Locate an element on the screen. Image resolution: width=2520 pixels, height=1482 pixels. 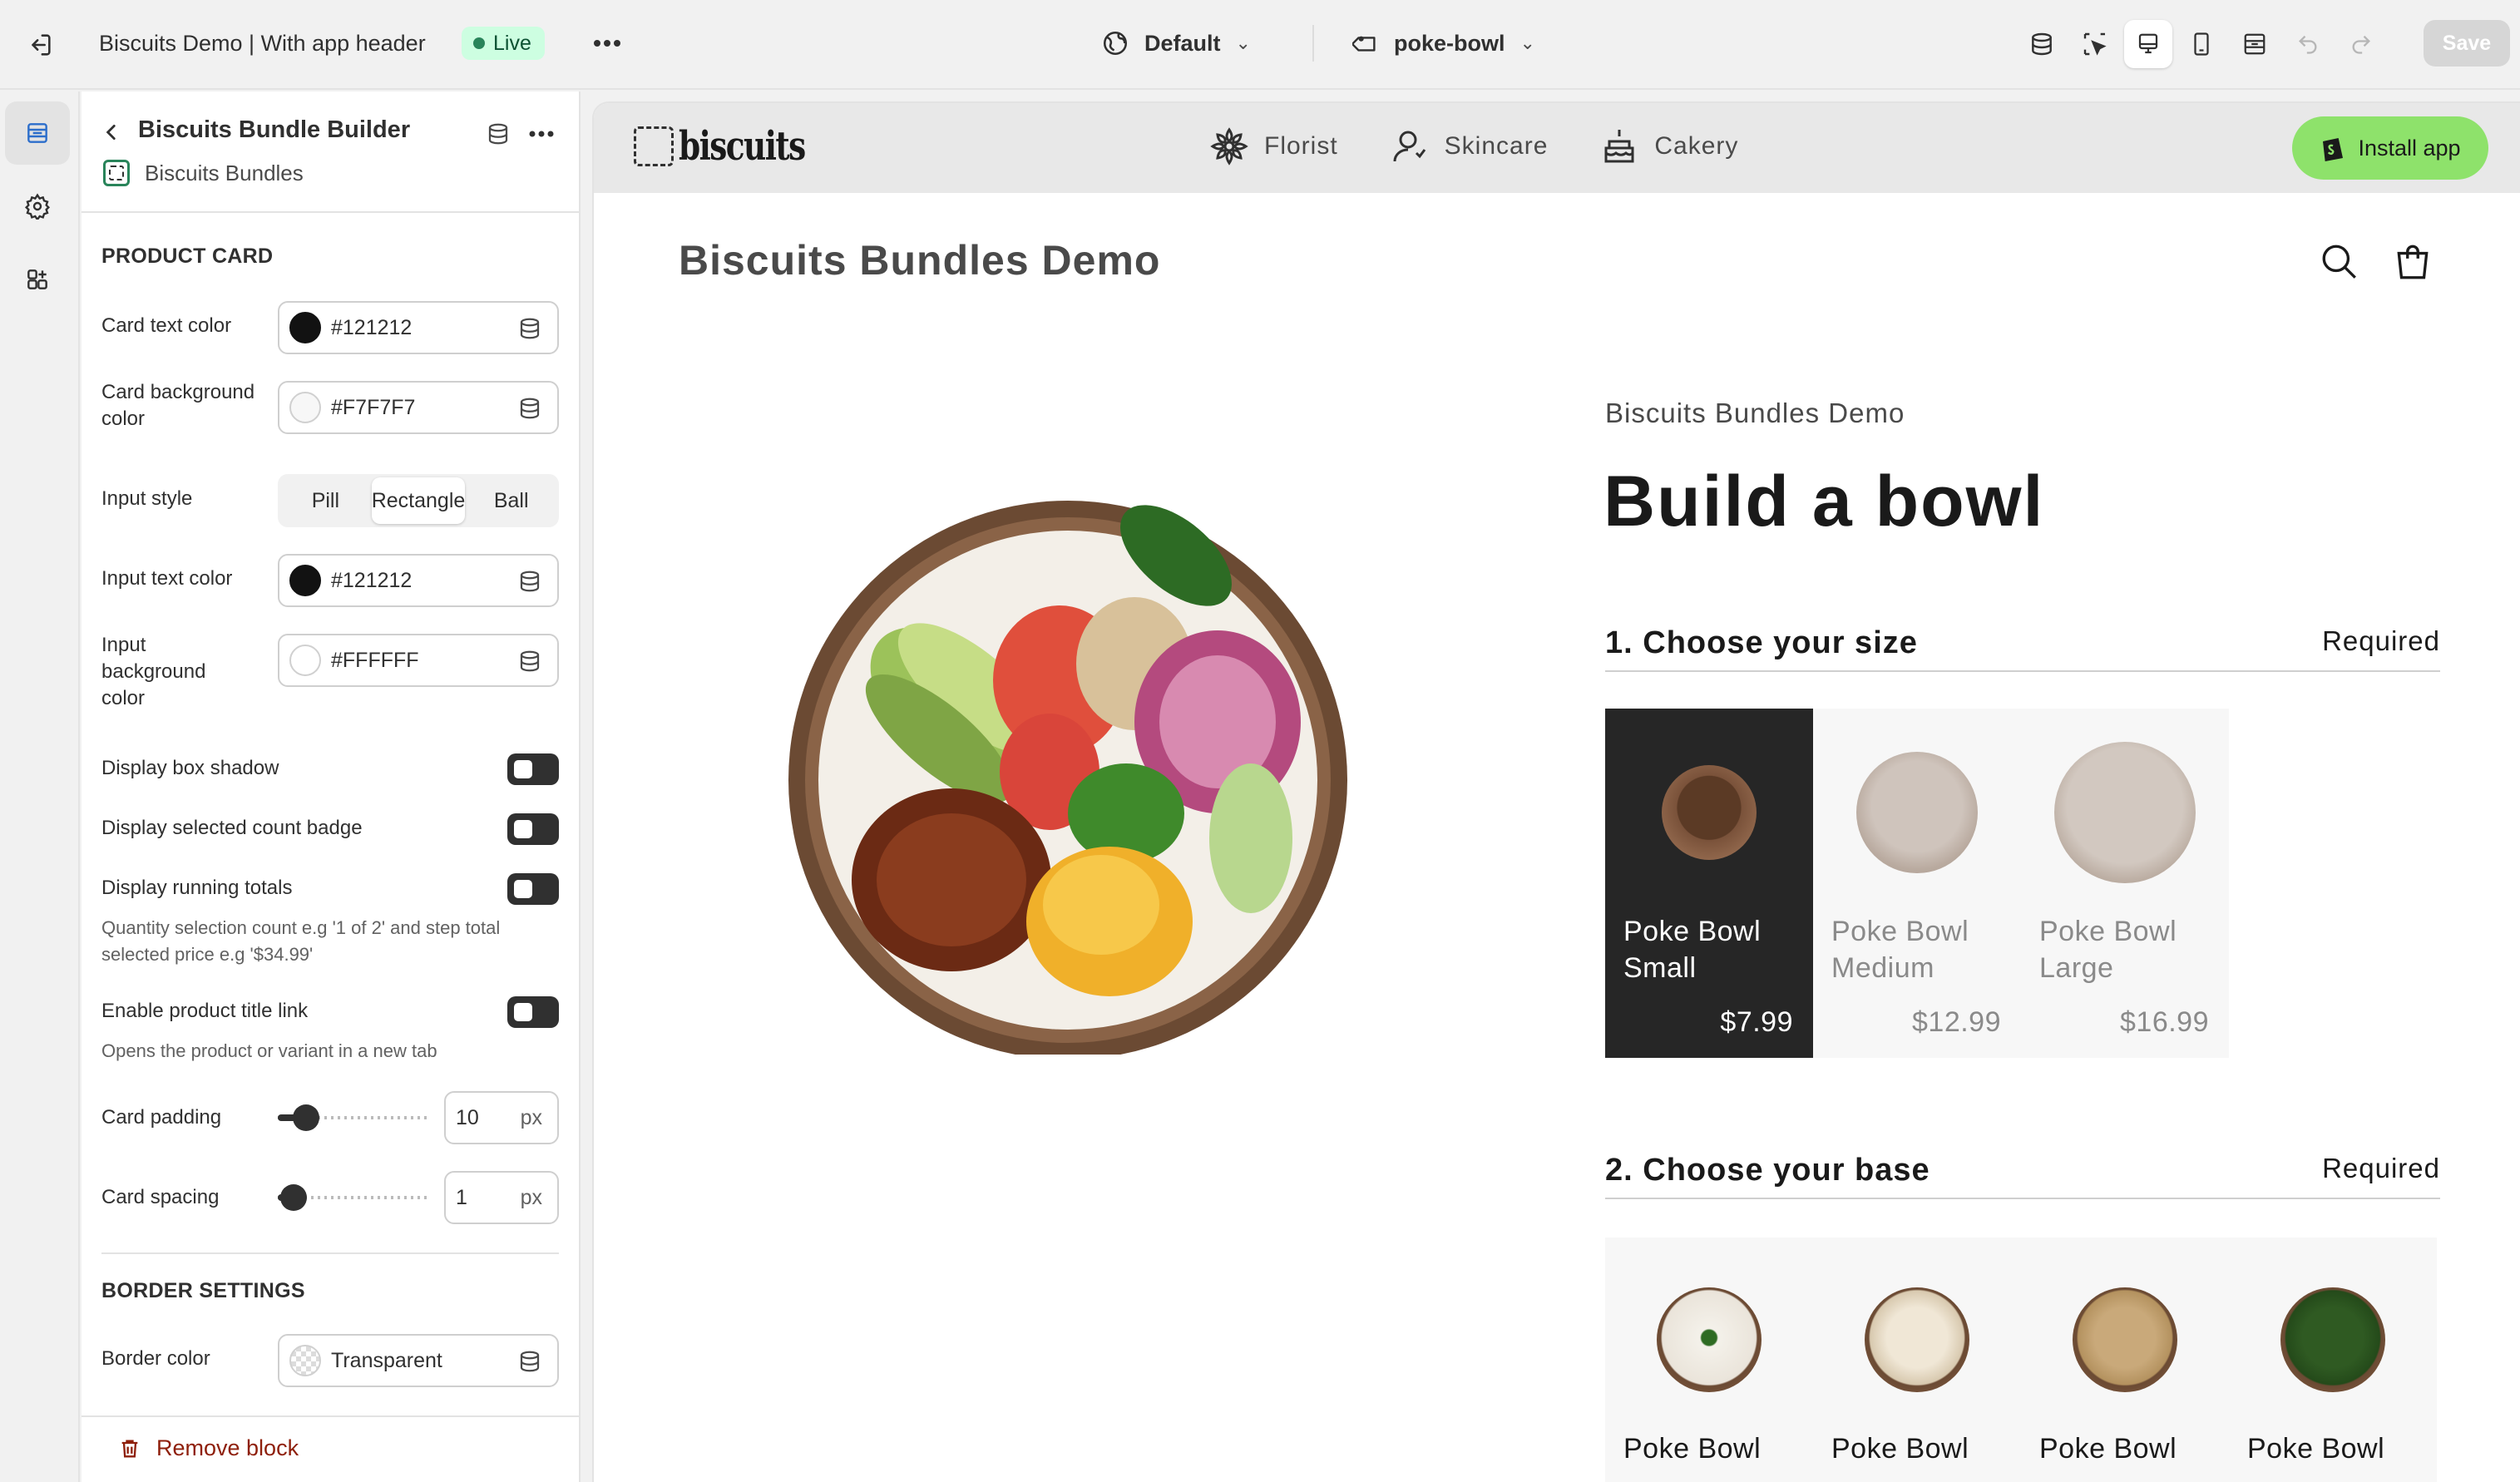
card-spacing-value: 1 is located at coordinates (461, 1197).